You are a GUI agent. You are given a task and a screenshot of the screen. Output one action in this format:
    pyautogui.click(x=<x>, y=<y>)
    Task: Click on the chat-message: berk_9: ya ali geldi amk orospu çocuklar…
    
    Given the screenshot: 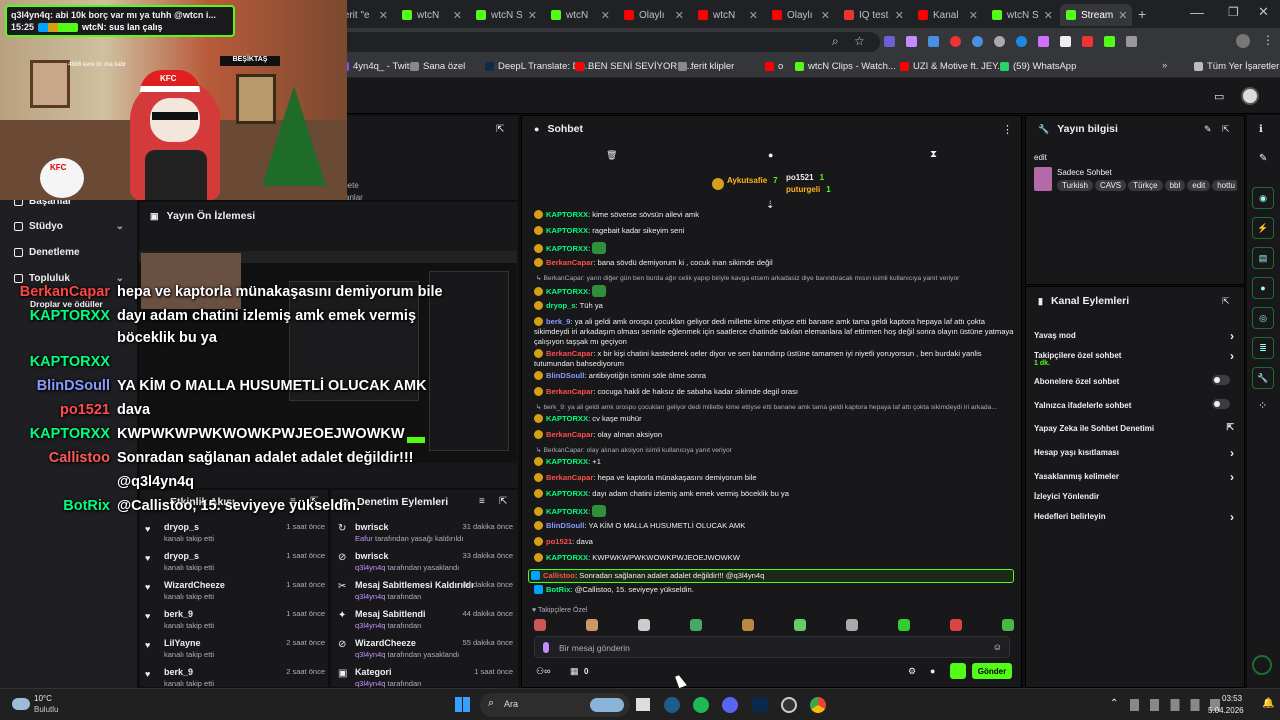 What is the action you would take?
    pyautogui.click(x=774, y=332)
    